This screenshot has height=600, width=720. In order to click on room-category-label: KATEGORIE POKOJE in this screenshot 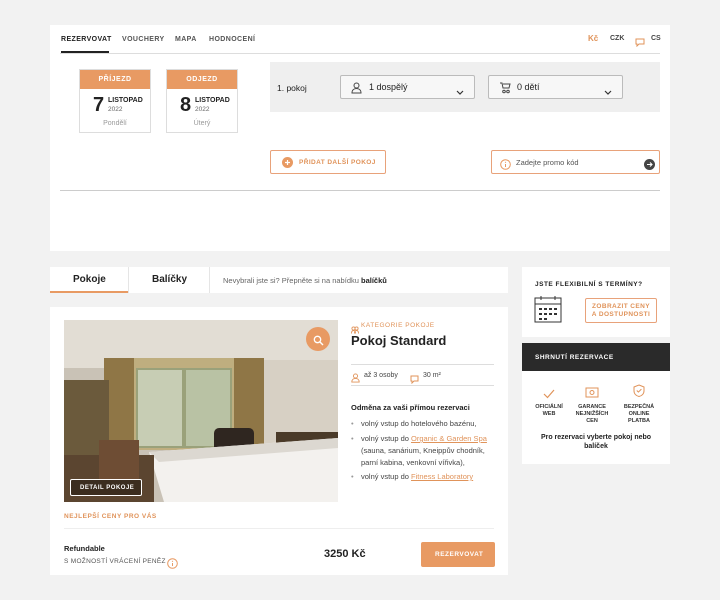, I will do `click(398, 325)`.